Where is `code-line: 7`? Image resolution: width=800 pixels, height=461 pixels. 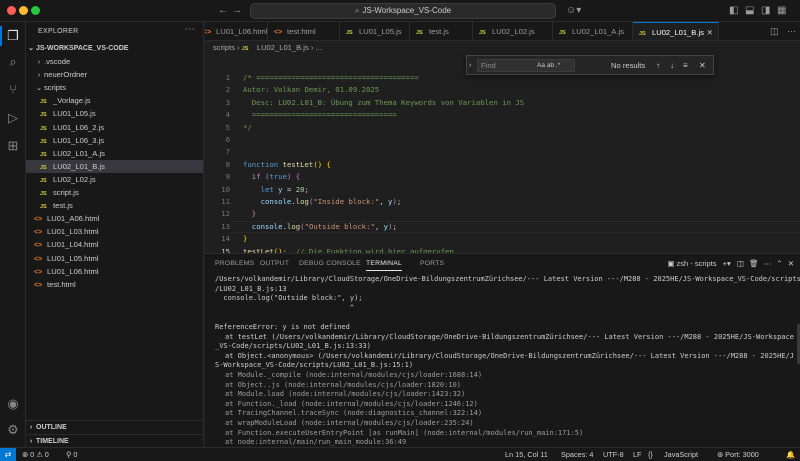 code-line: 7 is located at coordinates (502, 151).